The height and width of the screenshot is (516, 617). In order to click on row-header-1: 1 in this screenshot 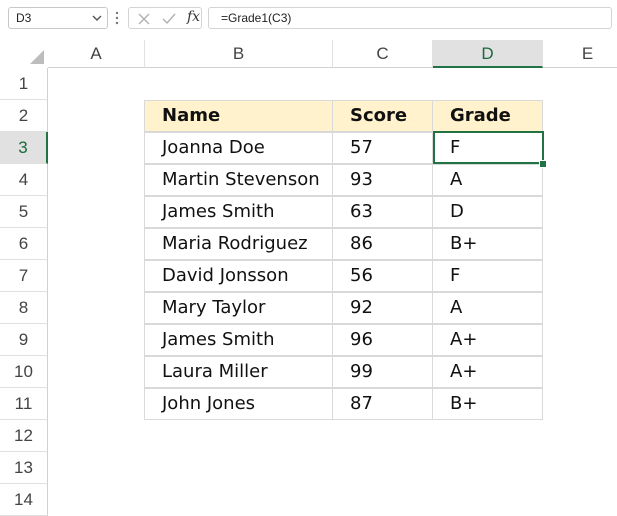, I will do `click(24, 84)`.